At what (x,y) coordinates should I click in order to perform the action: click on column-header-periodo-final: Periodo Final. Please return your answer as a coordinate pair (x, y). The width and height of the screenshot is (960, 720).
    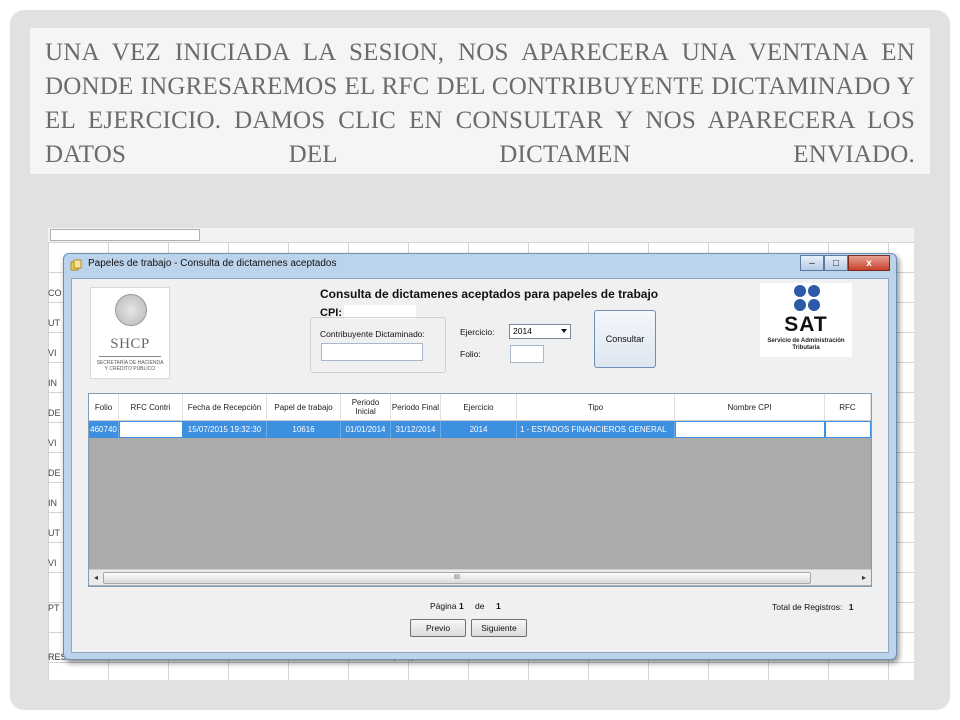
    Looking at the image, I should click on (416, 407).